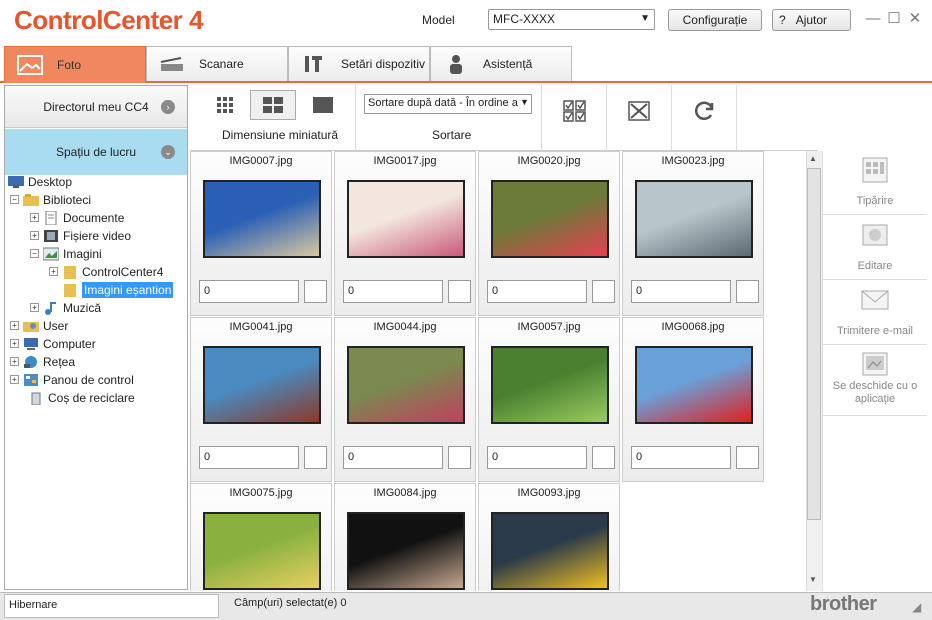  I want to click on thumbnail-card: IMG0017.jpg 0, so click(405, 233).